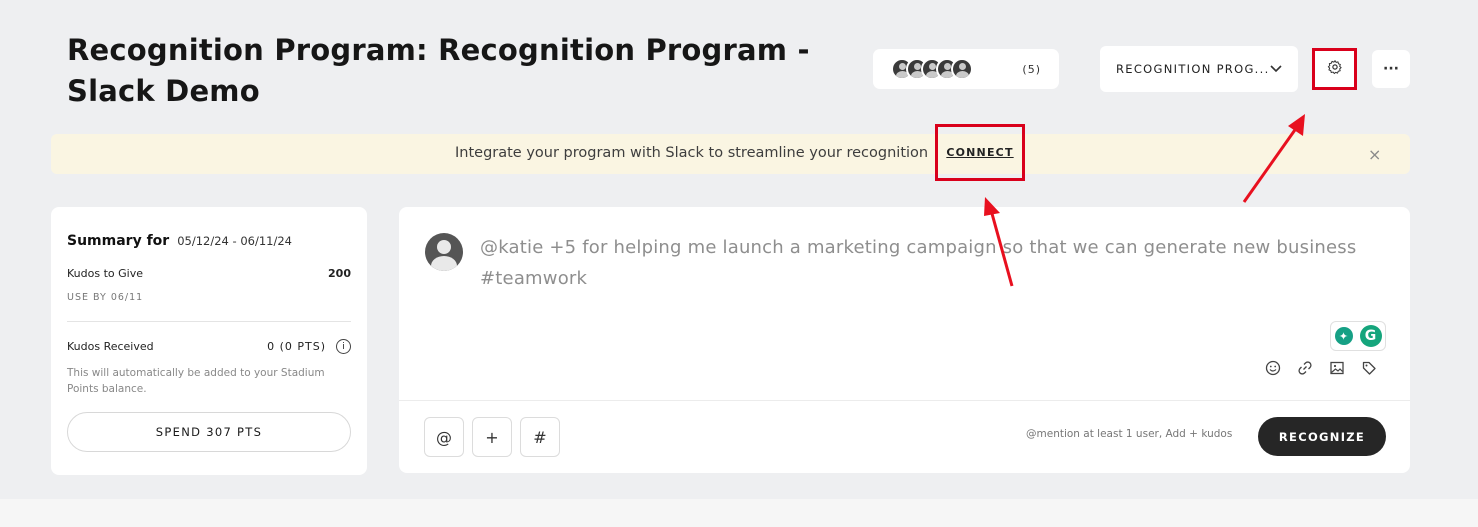  What do you see at coordinates (1374, 154) in the screenshot?
I see `close-icon: ×` at bounding box center [1374, 154].